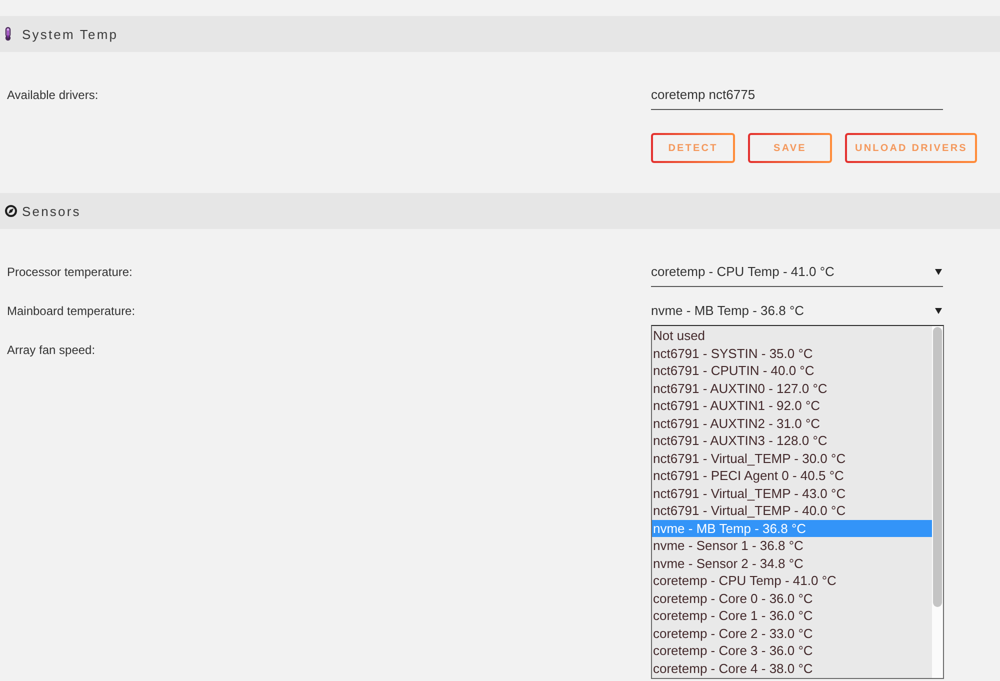 The image size is (1000, 681). What do you see at coordinates (71, 311) in the screenshot?
I see `field-label: Mainboard temperature:` at bounding box center [71, 311].